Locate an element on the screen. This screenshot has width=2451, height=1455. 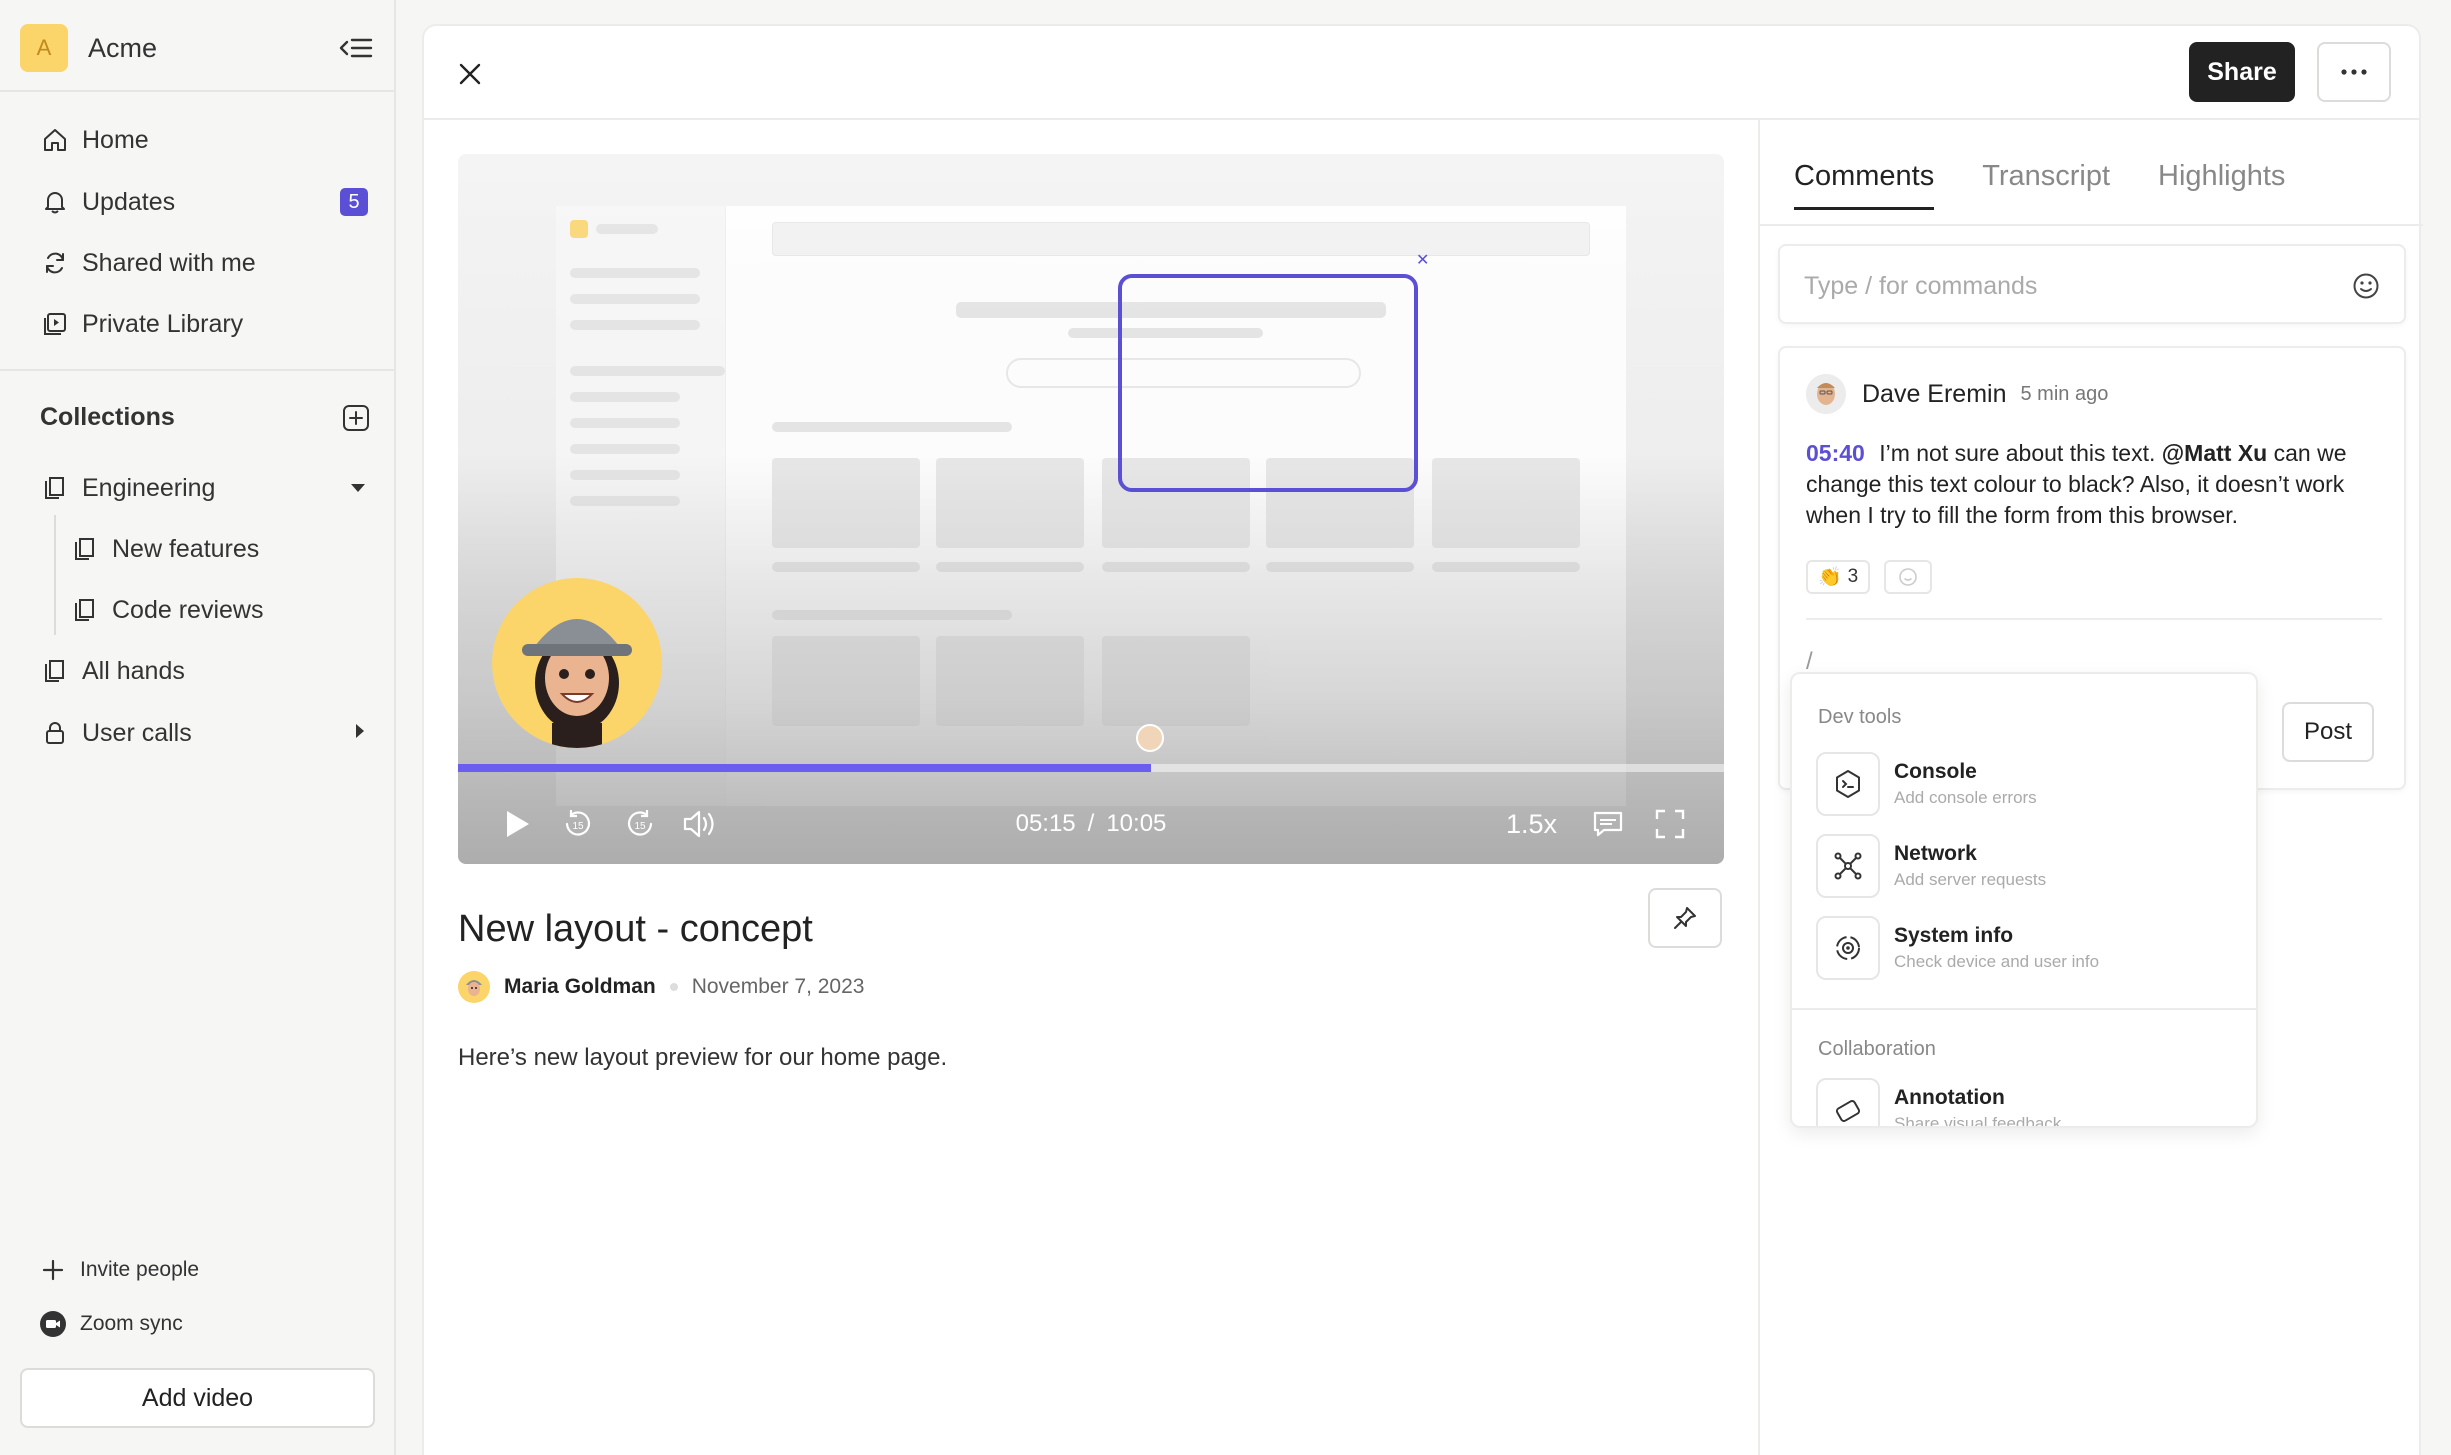
fullscreen-button is located at coordinates (1670, 824).